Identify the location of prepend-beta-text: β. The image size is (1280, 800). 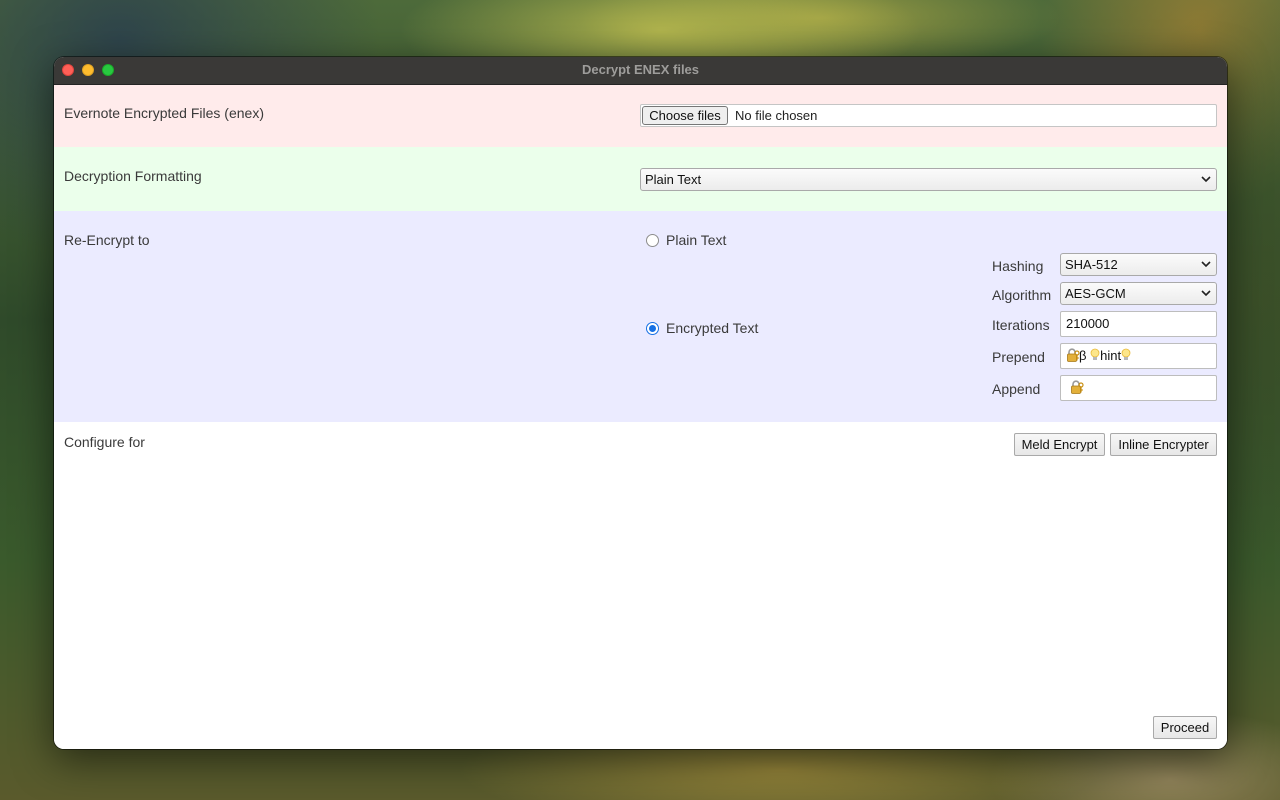
(1083, 355).